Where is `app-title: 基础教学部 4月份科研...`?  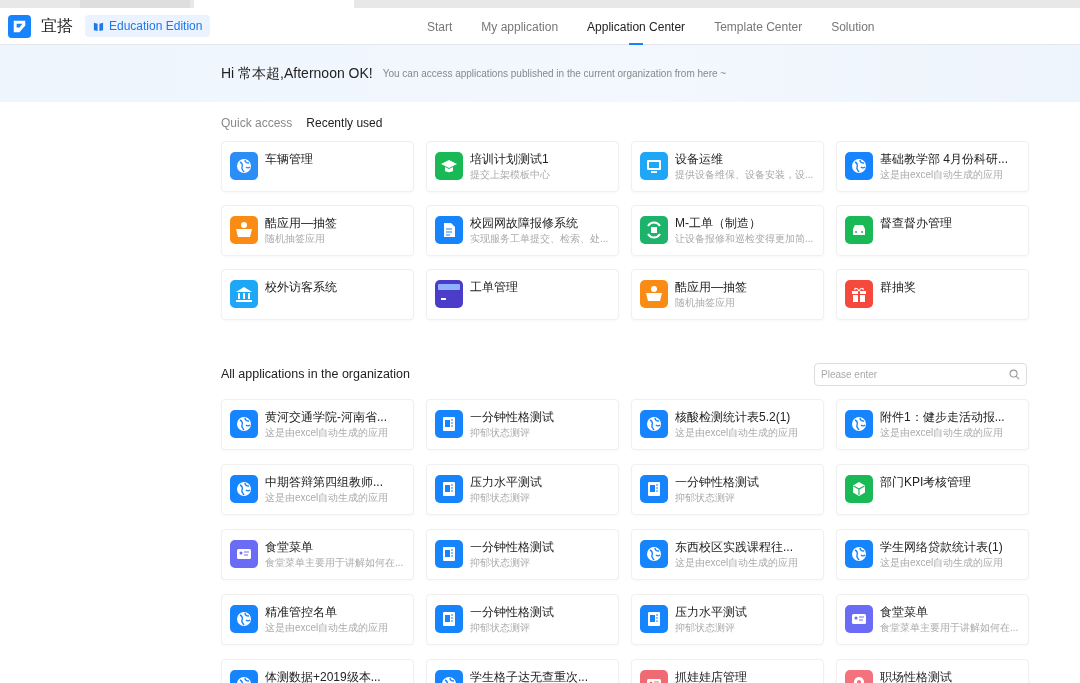 app-title: 基础教学部 4月份科研... is located at coordinates (944, 159).